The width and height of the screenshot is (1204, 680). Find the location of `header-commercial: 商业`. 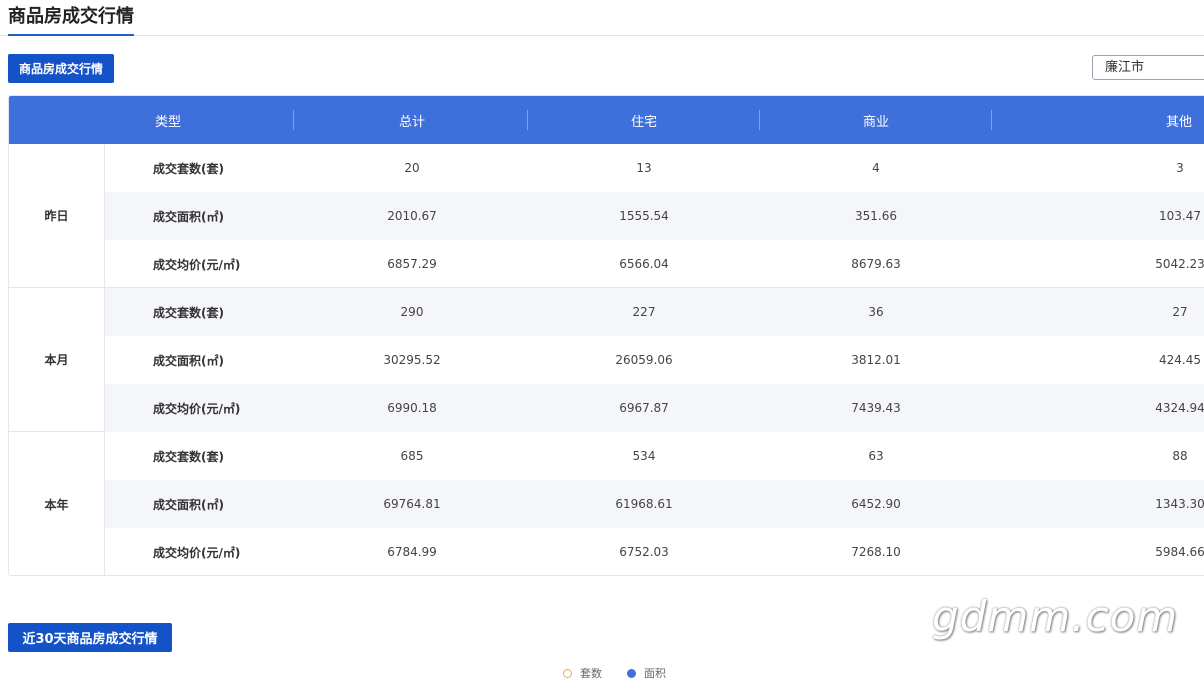

header-commercial: 商业 is located at coordinates (875, 122).